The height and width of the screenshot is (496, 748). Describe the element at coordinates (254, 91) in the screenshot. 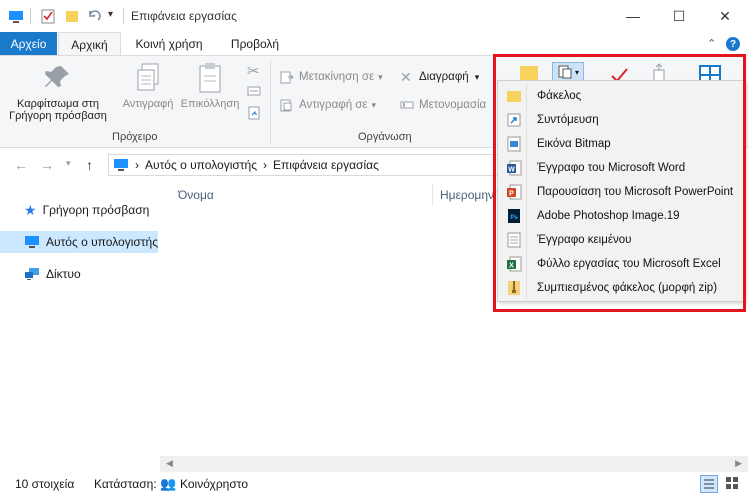

I see `copy-path-icon` at that location.